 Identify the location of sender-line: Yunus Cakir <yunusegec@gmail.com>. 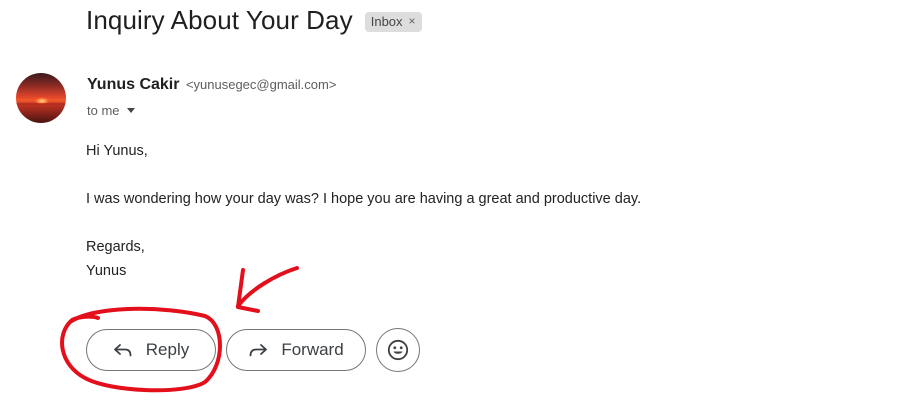
(211, 85).